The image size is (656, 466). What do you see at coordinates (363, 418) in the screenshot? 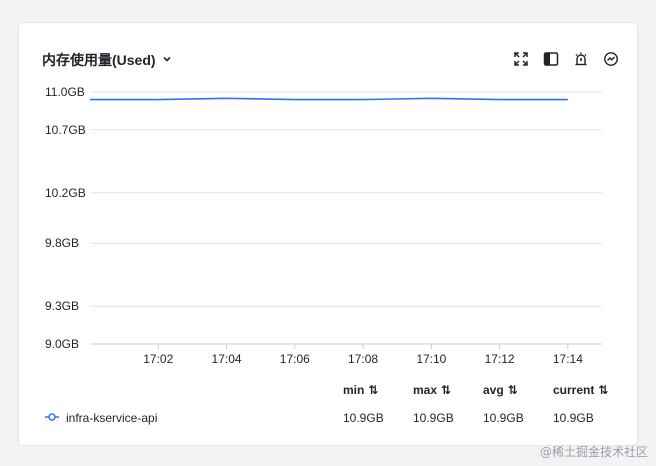
I see `legend-min-value: 10.9GB` at bounding box center [363, 418].